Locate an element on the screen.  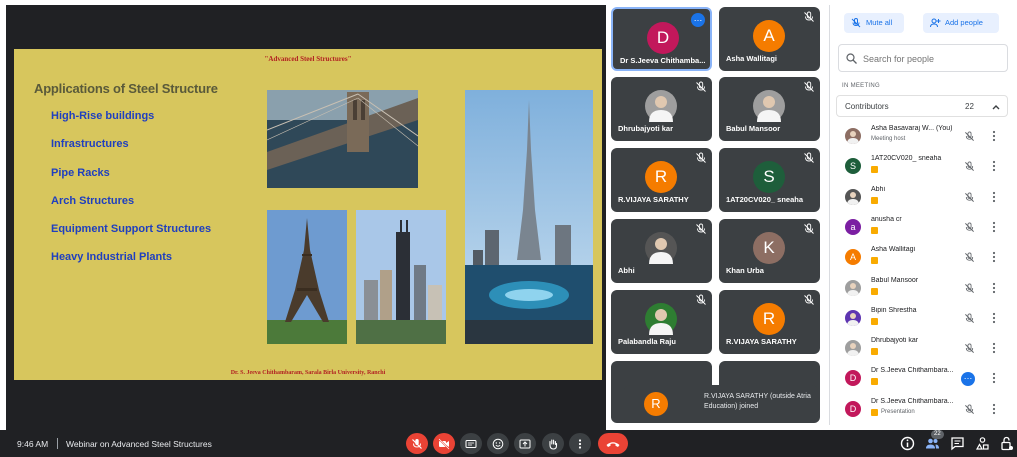
add-people-button: Add people is located at coordinates (961, 23).